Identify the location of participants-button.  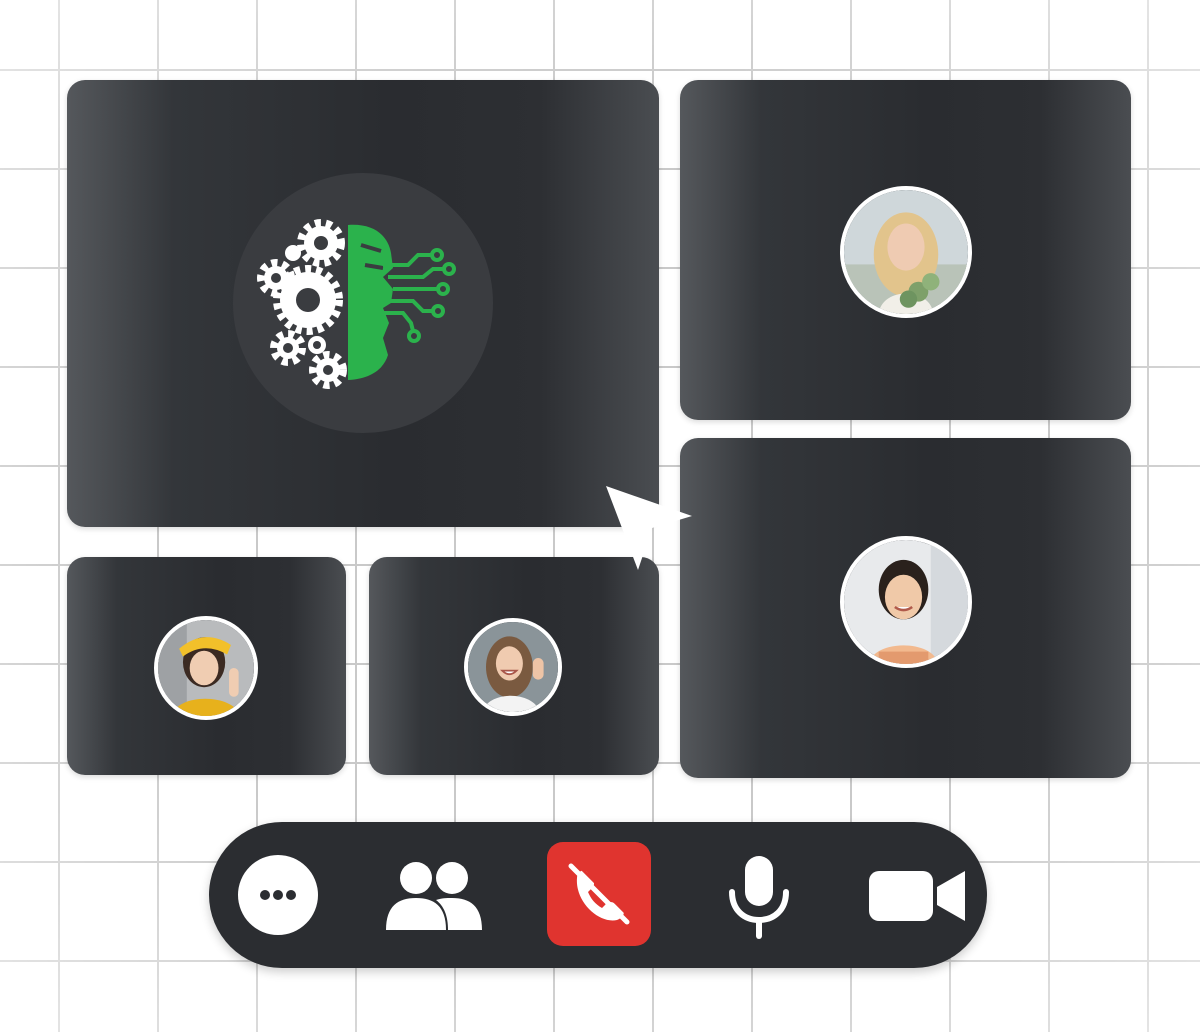
(434, 896).